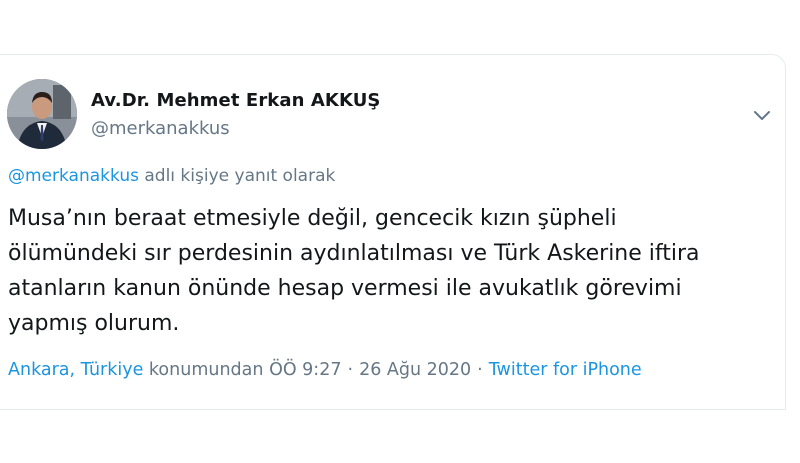  I want to click on location-link: Ankara, Türkiye, so click(75, 370).